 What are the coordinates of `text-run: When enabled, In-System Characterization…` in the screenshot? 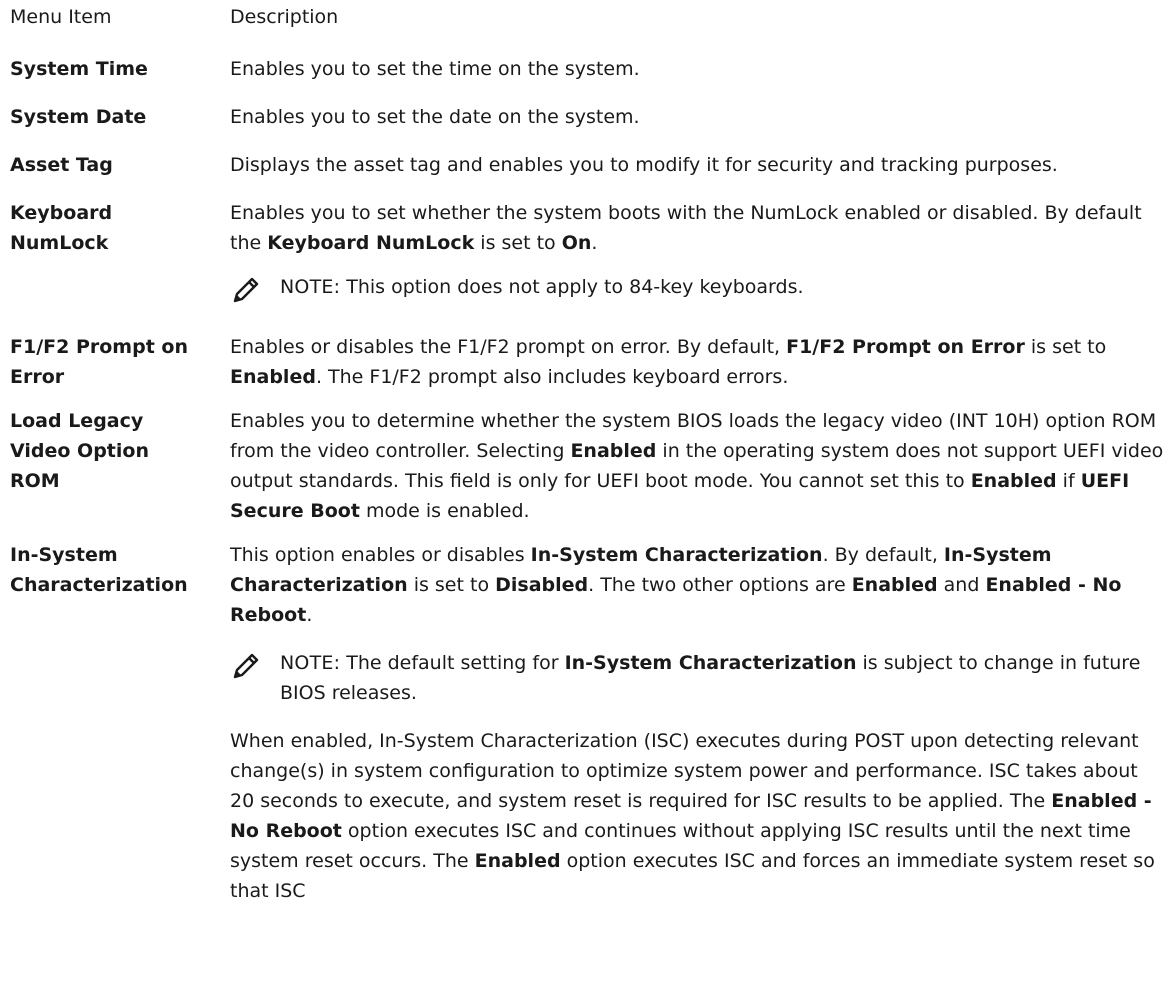 It's located at (684, 771).